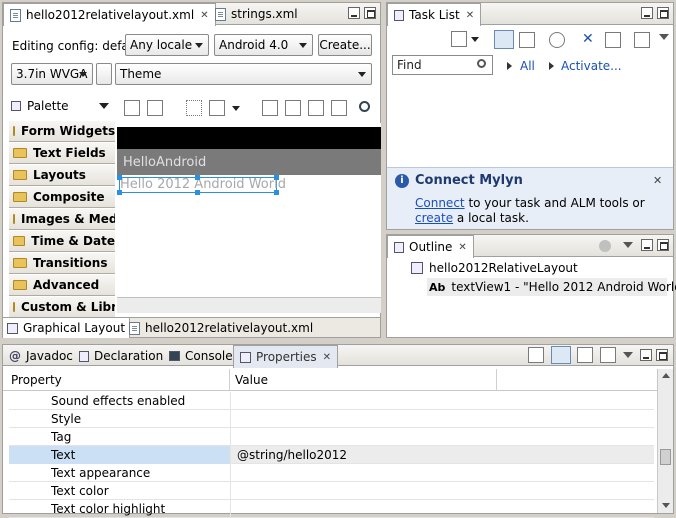 The width and height of the screenshot is (676, 518). What do you see at coordinates (588, 39) in the screenshot?
I see `collapse-all-icon: ✕` at bounding box center [588, 39].